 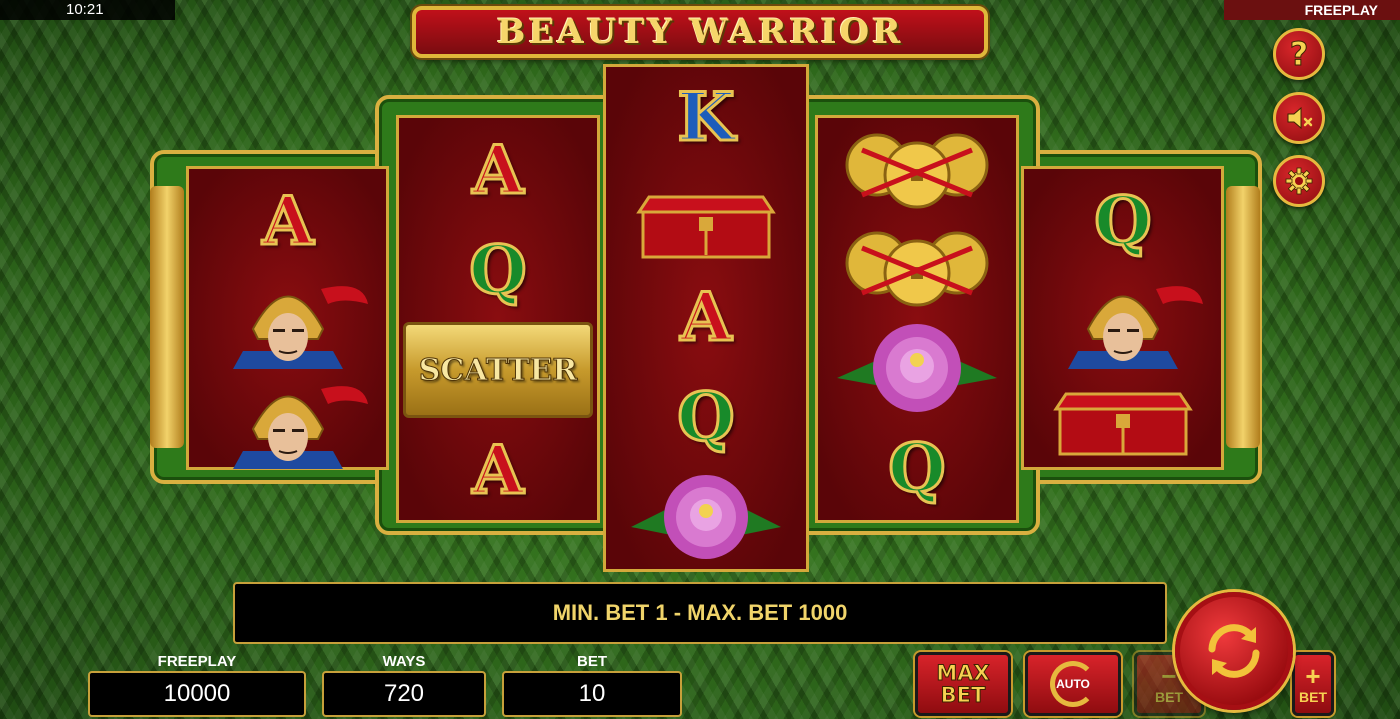 What do you see at coordinates (1313, 697) in the screenshot?
I see `bet-increase-label: BET` at bounding box center [1313, 697].